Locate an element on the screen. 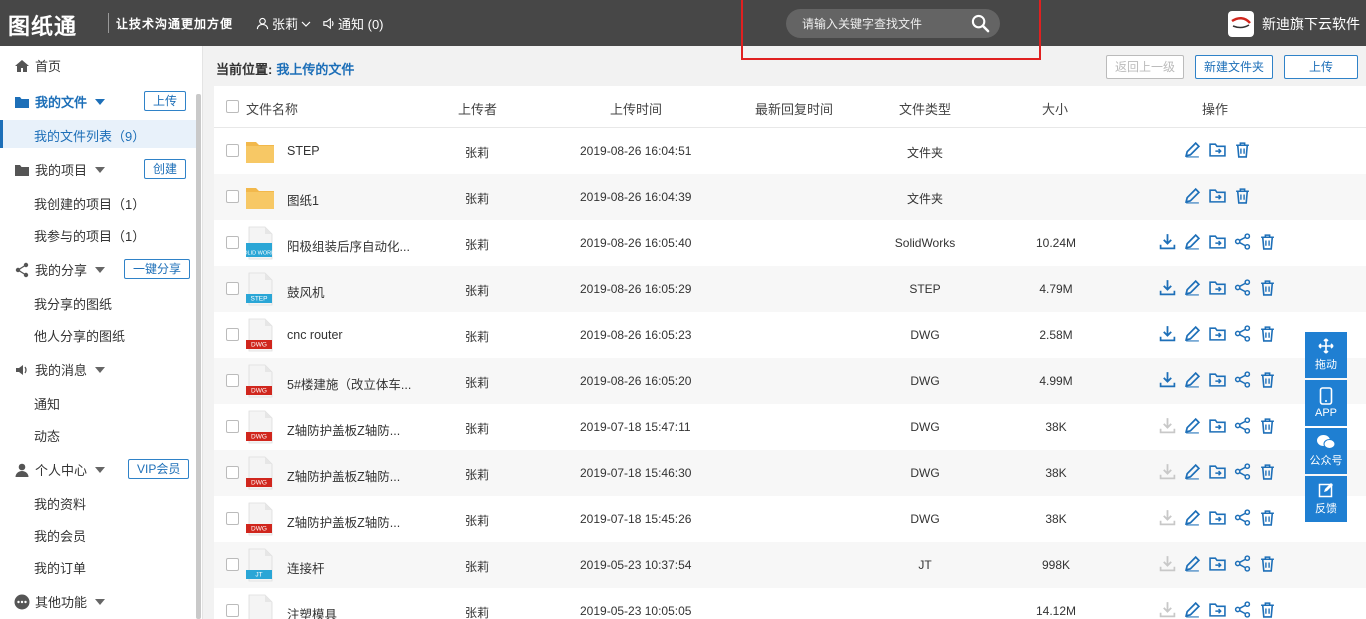 The width and height of the screenshot is (1366, 619). file-name: STEP is located at coordinates (303, 151).